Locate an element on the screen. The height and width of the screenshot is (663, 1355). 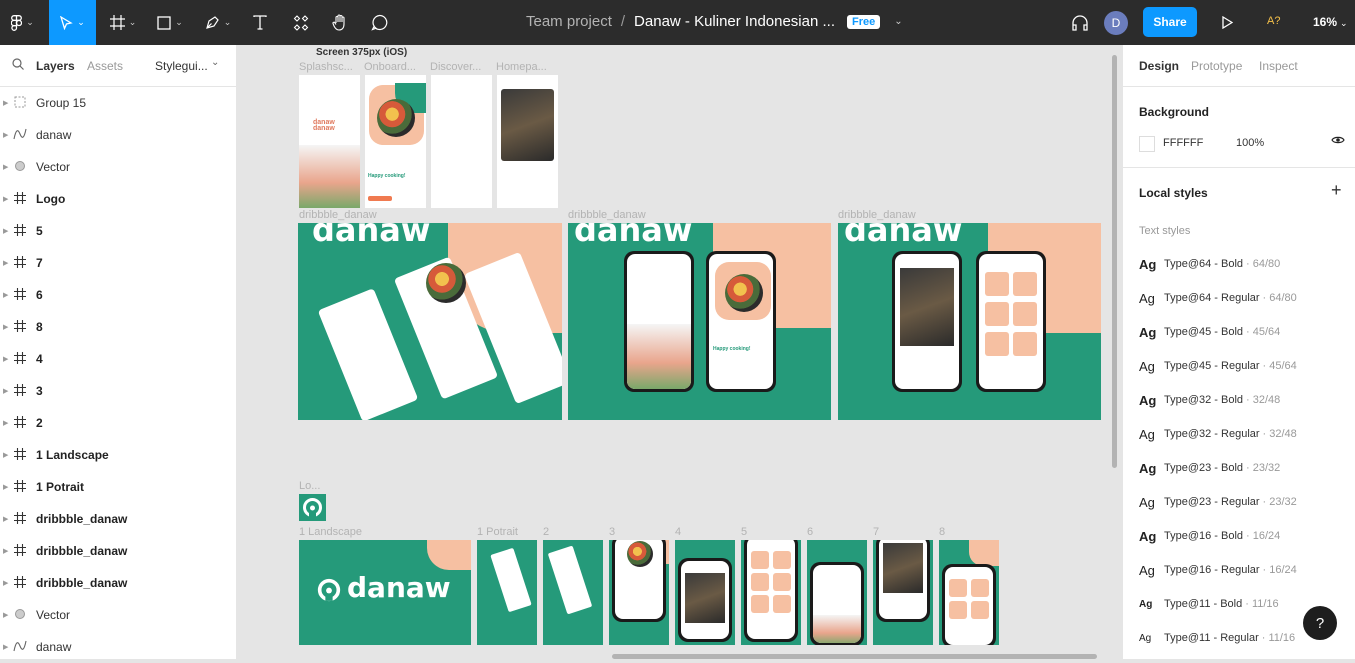
text-style-row: Ag Type@23 - Regular · 23/32 is located at coordinates (1218, 502).